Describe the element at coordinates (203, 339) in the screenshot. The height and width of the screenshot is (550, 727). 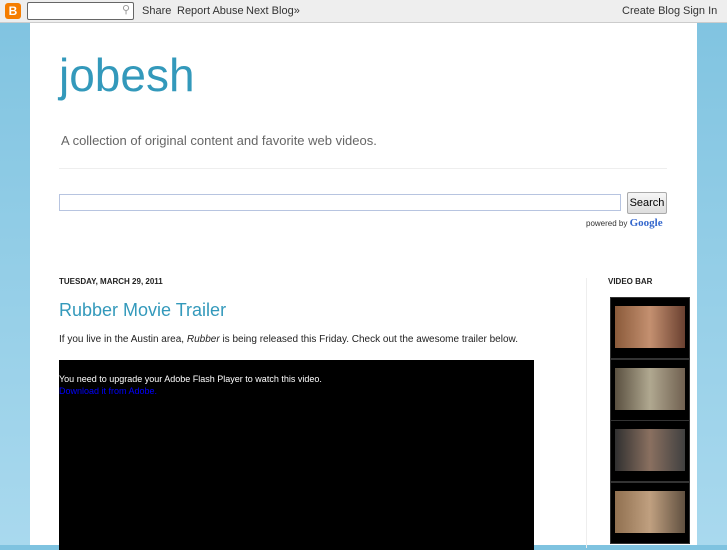
I see `body-emphasis: Rubber` at that location.